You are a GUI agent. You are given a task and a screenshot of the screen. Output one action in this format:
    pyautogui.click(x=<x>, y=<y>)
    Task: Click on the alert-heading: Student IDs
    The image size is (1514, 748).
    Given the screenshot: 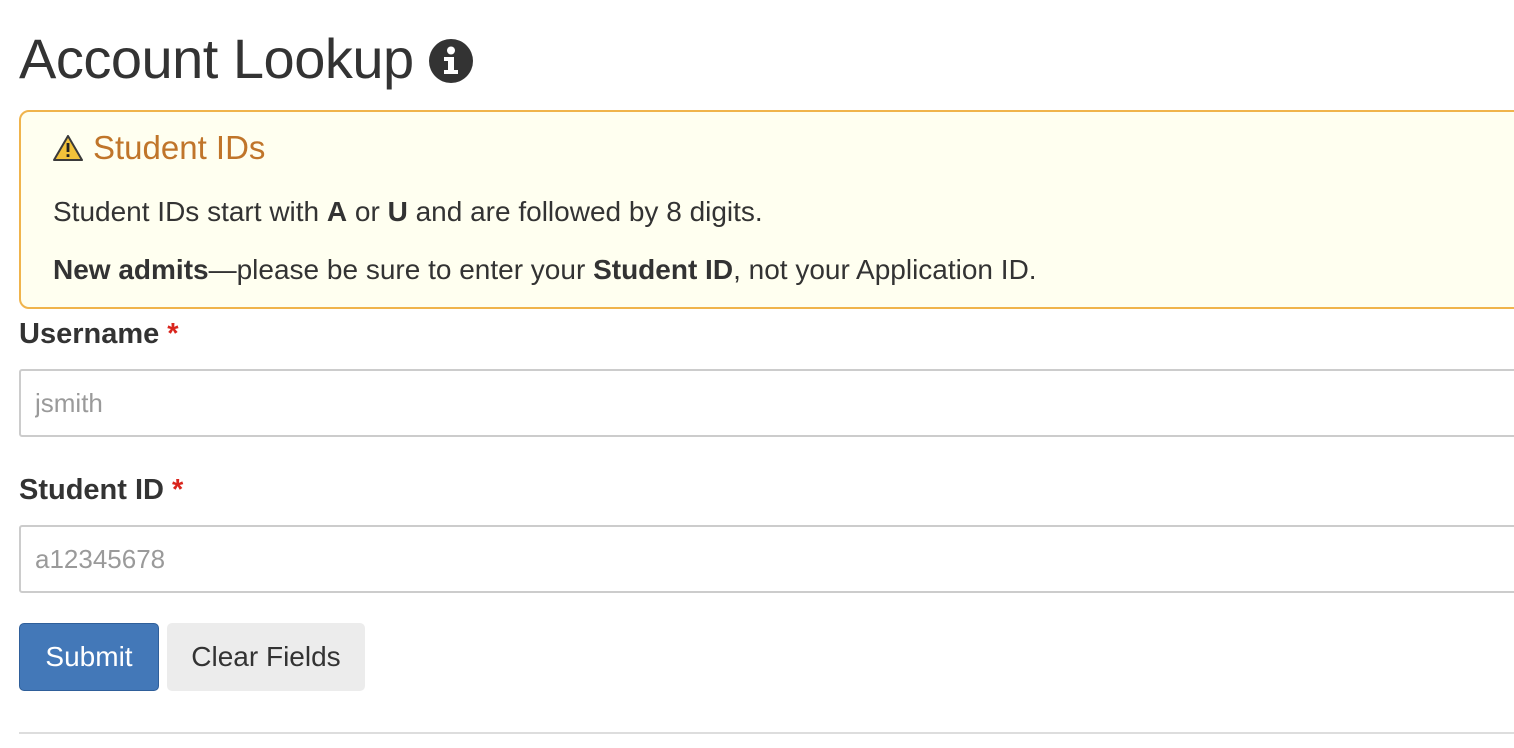 What is the action you would take?
    pyautogui.click(x=159, y=148)
    